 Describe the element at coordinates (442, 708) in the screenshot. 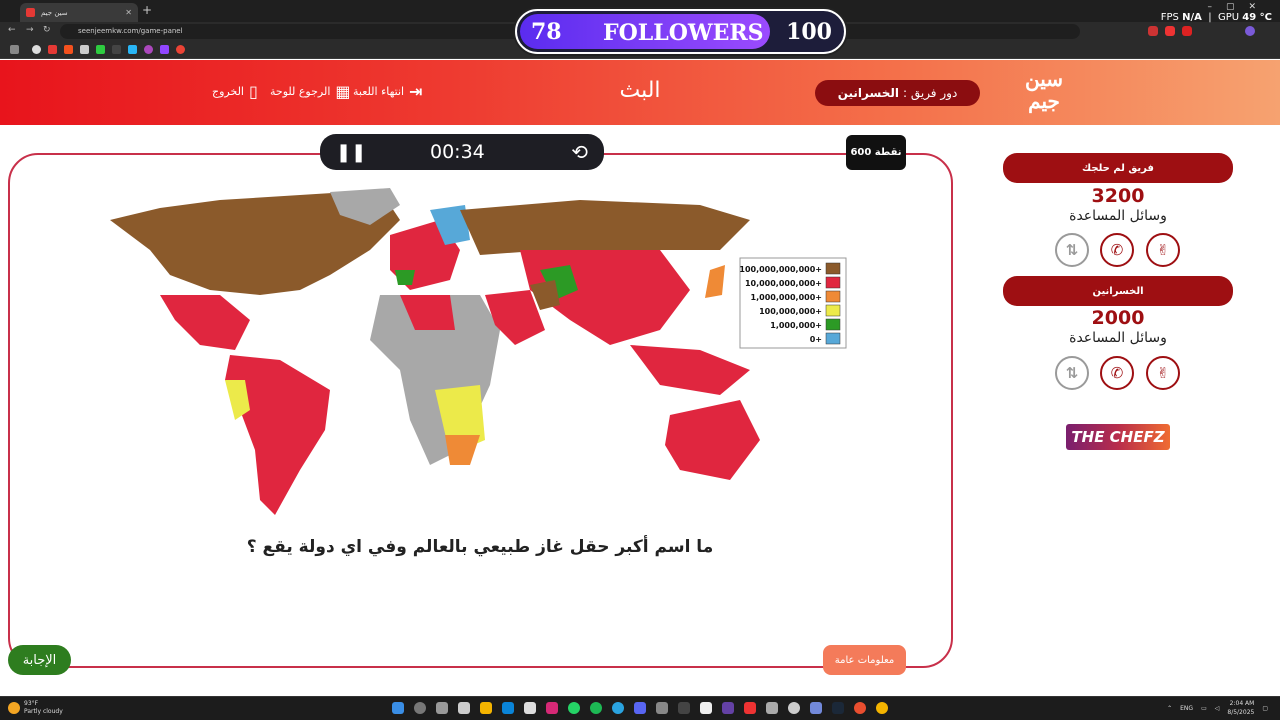

I see `task-view-icon` at that location.